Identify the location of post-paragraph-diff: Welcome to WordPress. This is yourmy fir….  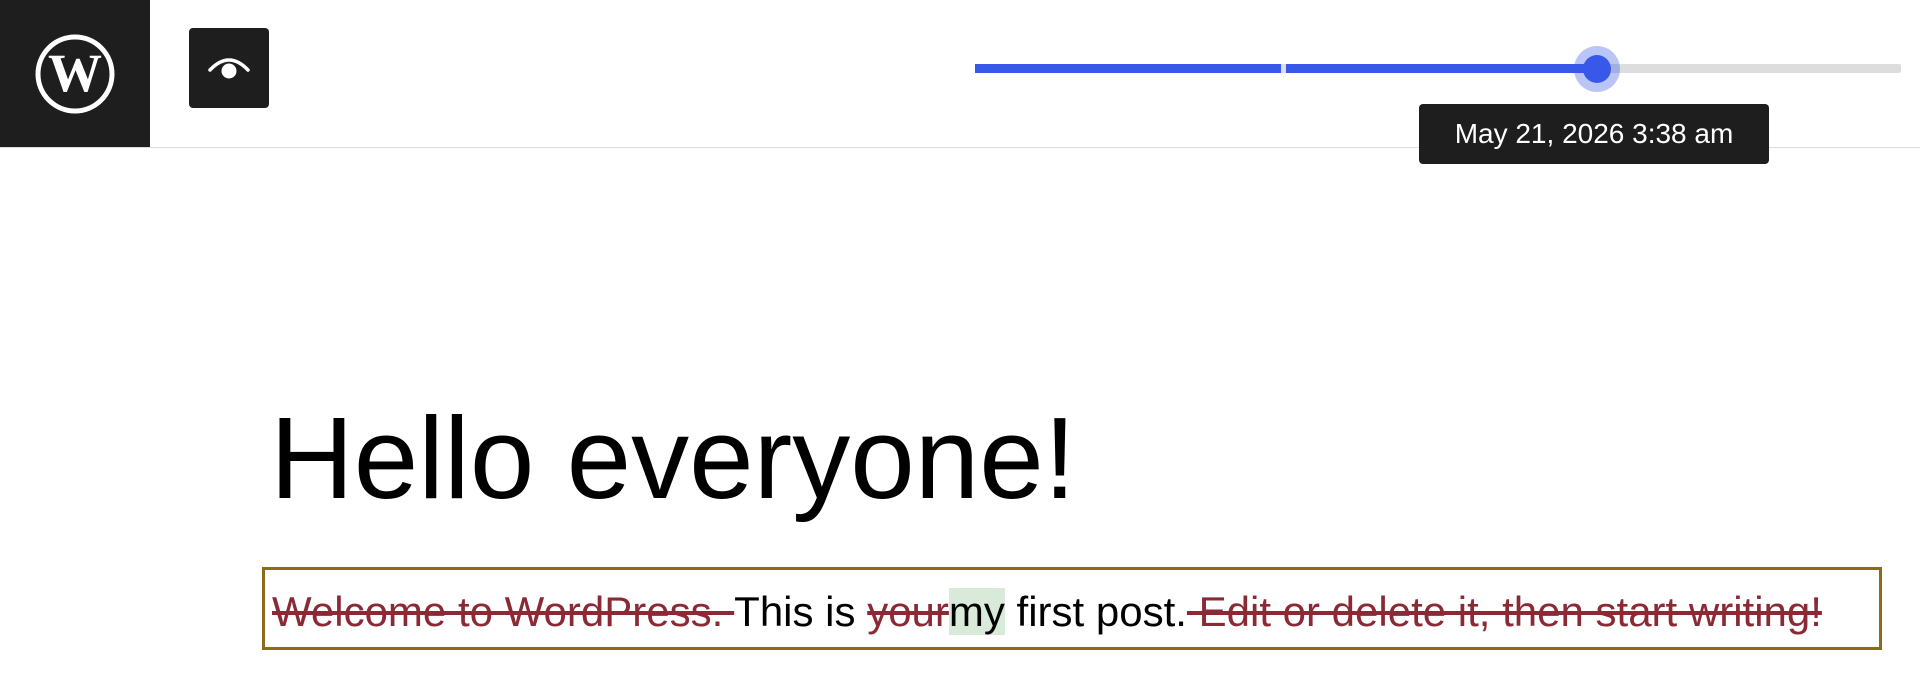
(1047, 612).